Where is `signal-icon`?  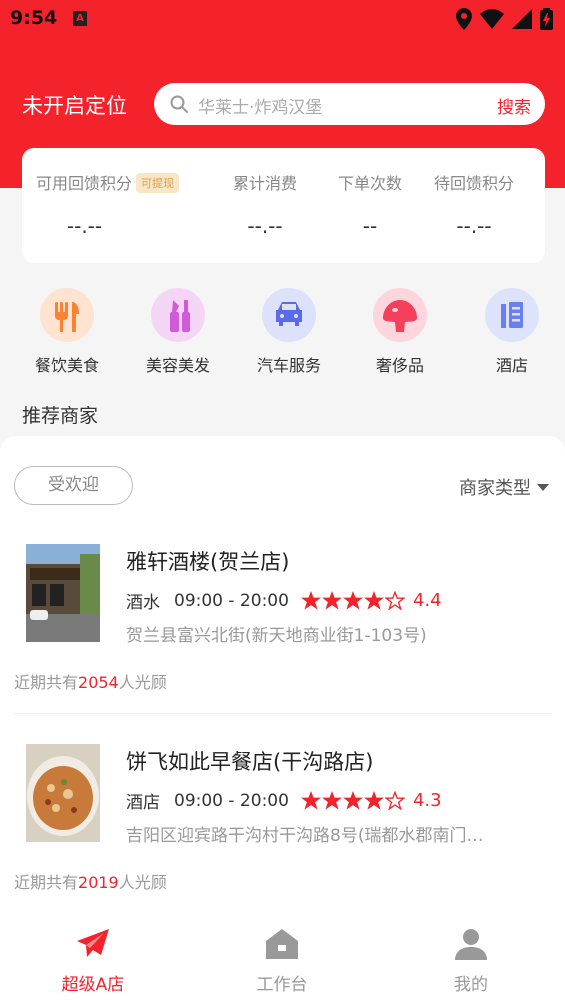
signal-icon is located at coordinates (522, 19).